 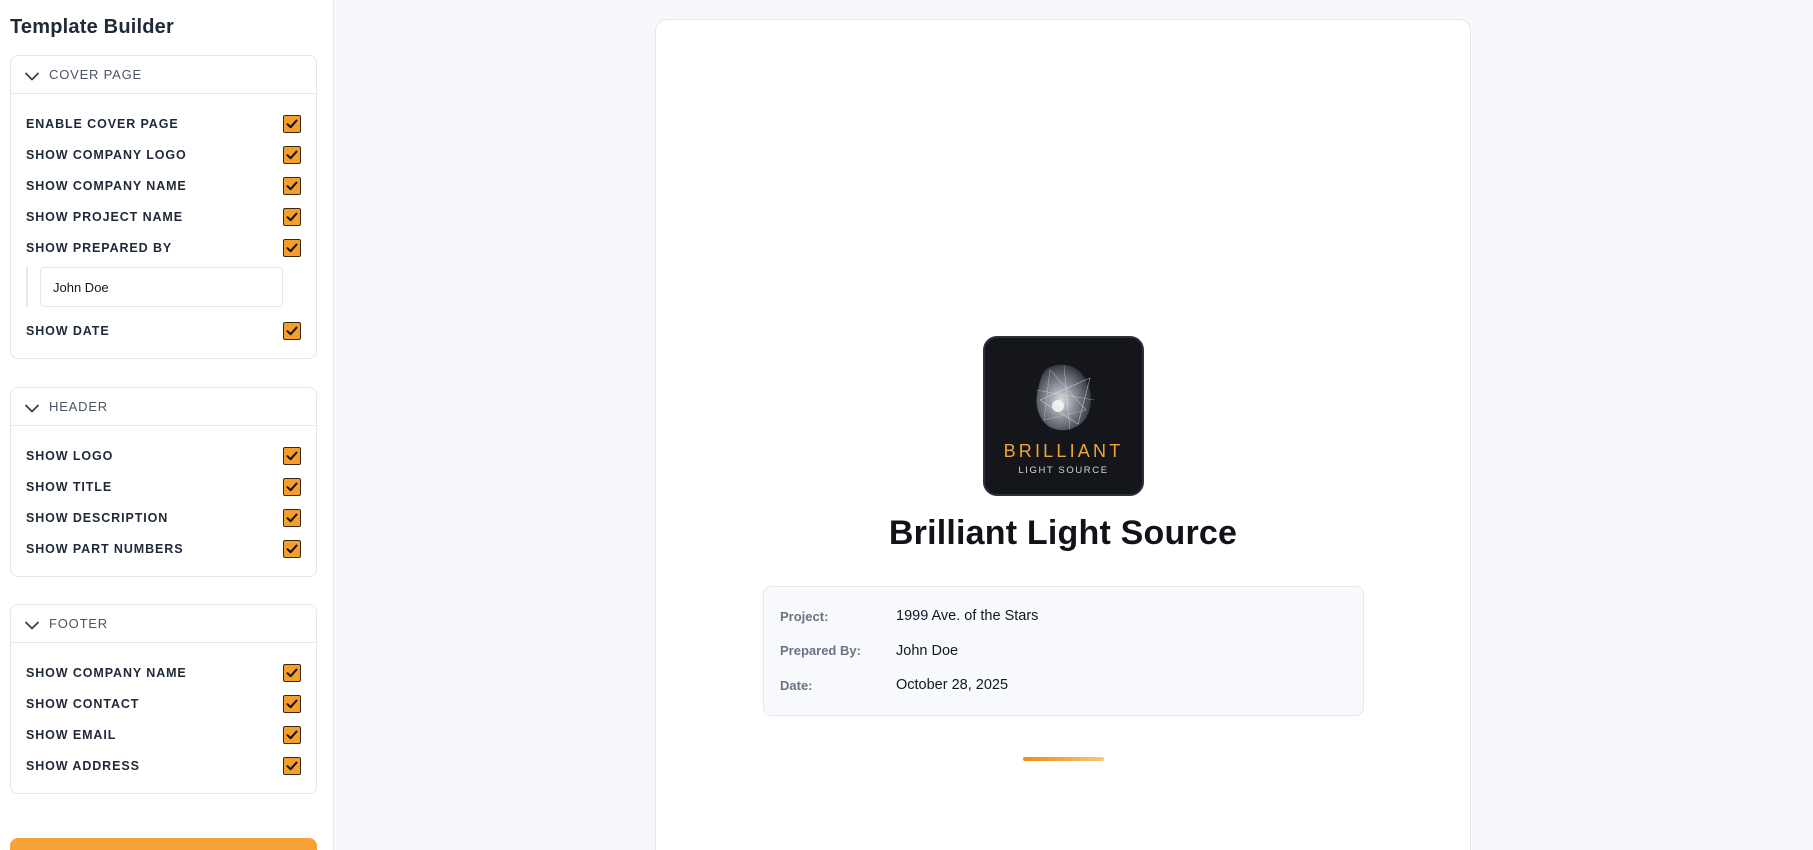 What do you see at coordinates (78, 623) in the screenshot?
I see `section-title: FOOTER` at bounding box center [78, 623].